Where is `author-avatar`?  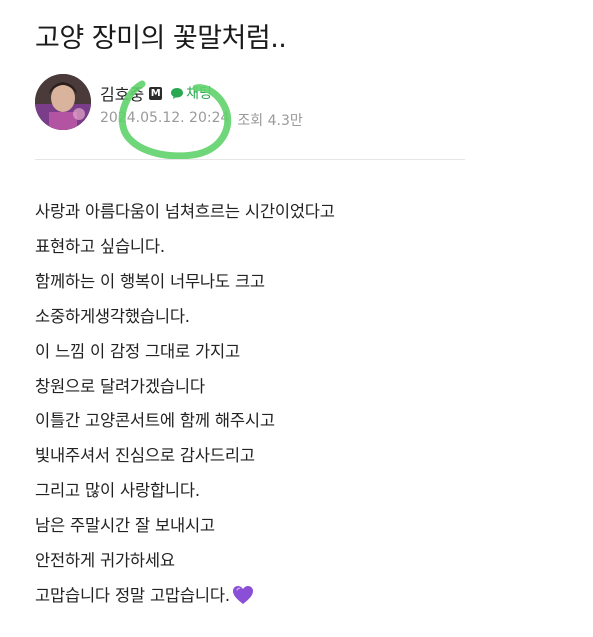 author-avatar is located at coordinates (63, 102).